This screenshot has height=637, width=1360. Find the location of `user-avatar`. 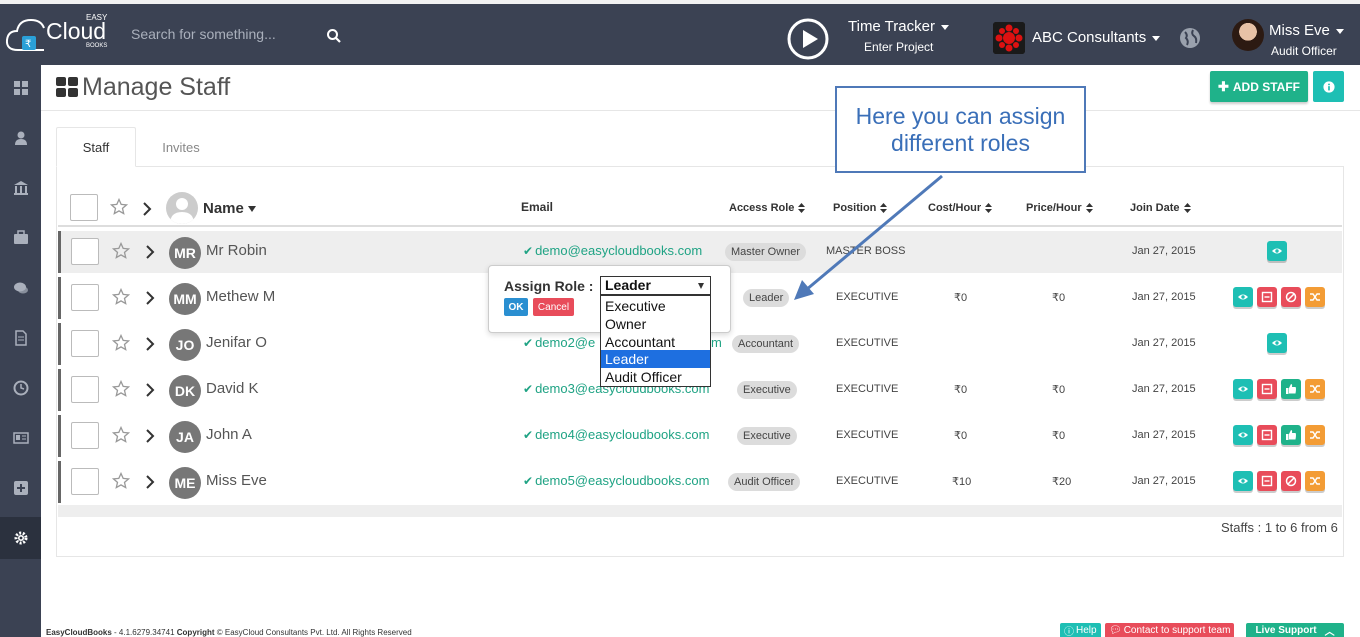

user-avatar is located at coordinates (1248, 35).